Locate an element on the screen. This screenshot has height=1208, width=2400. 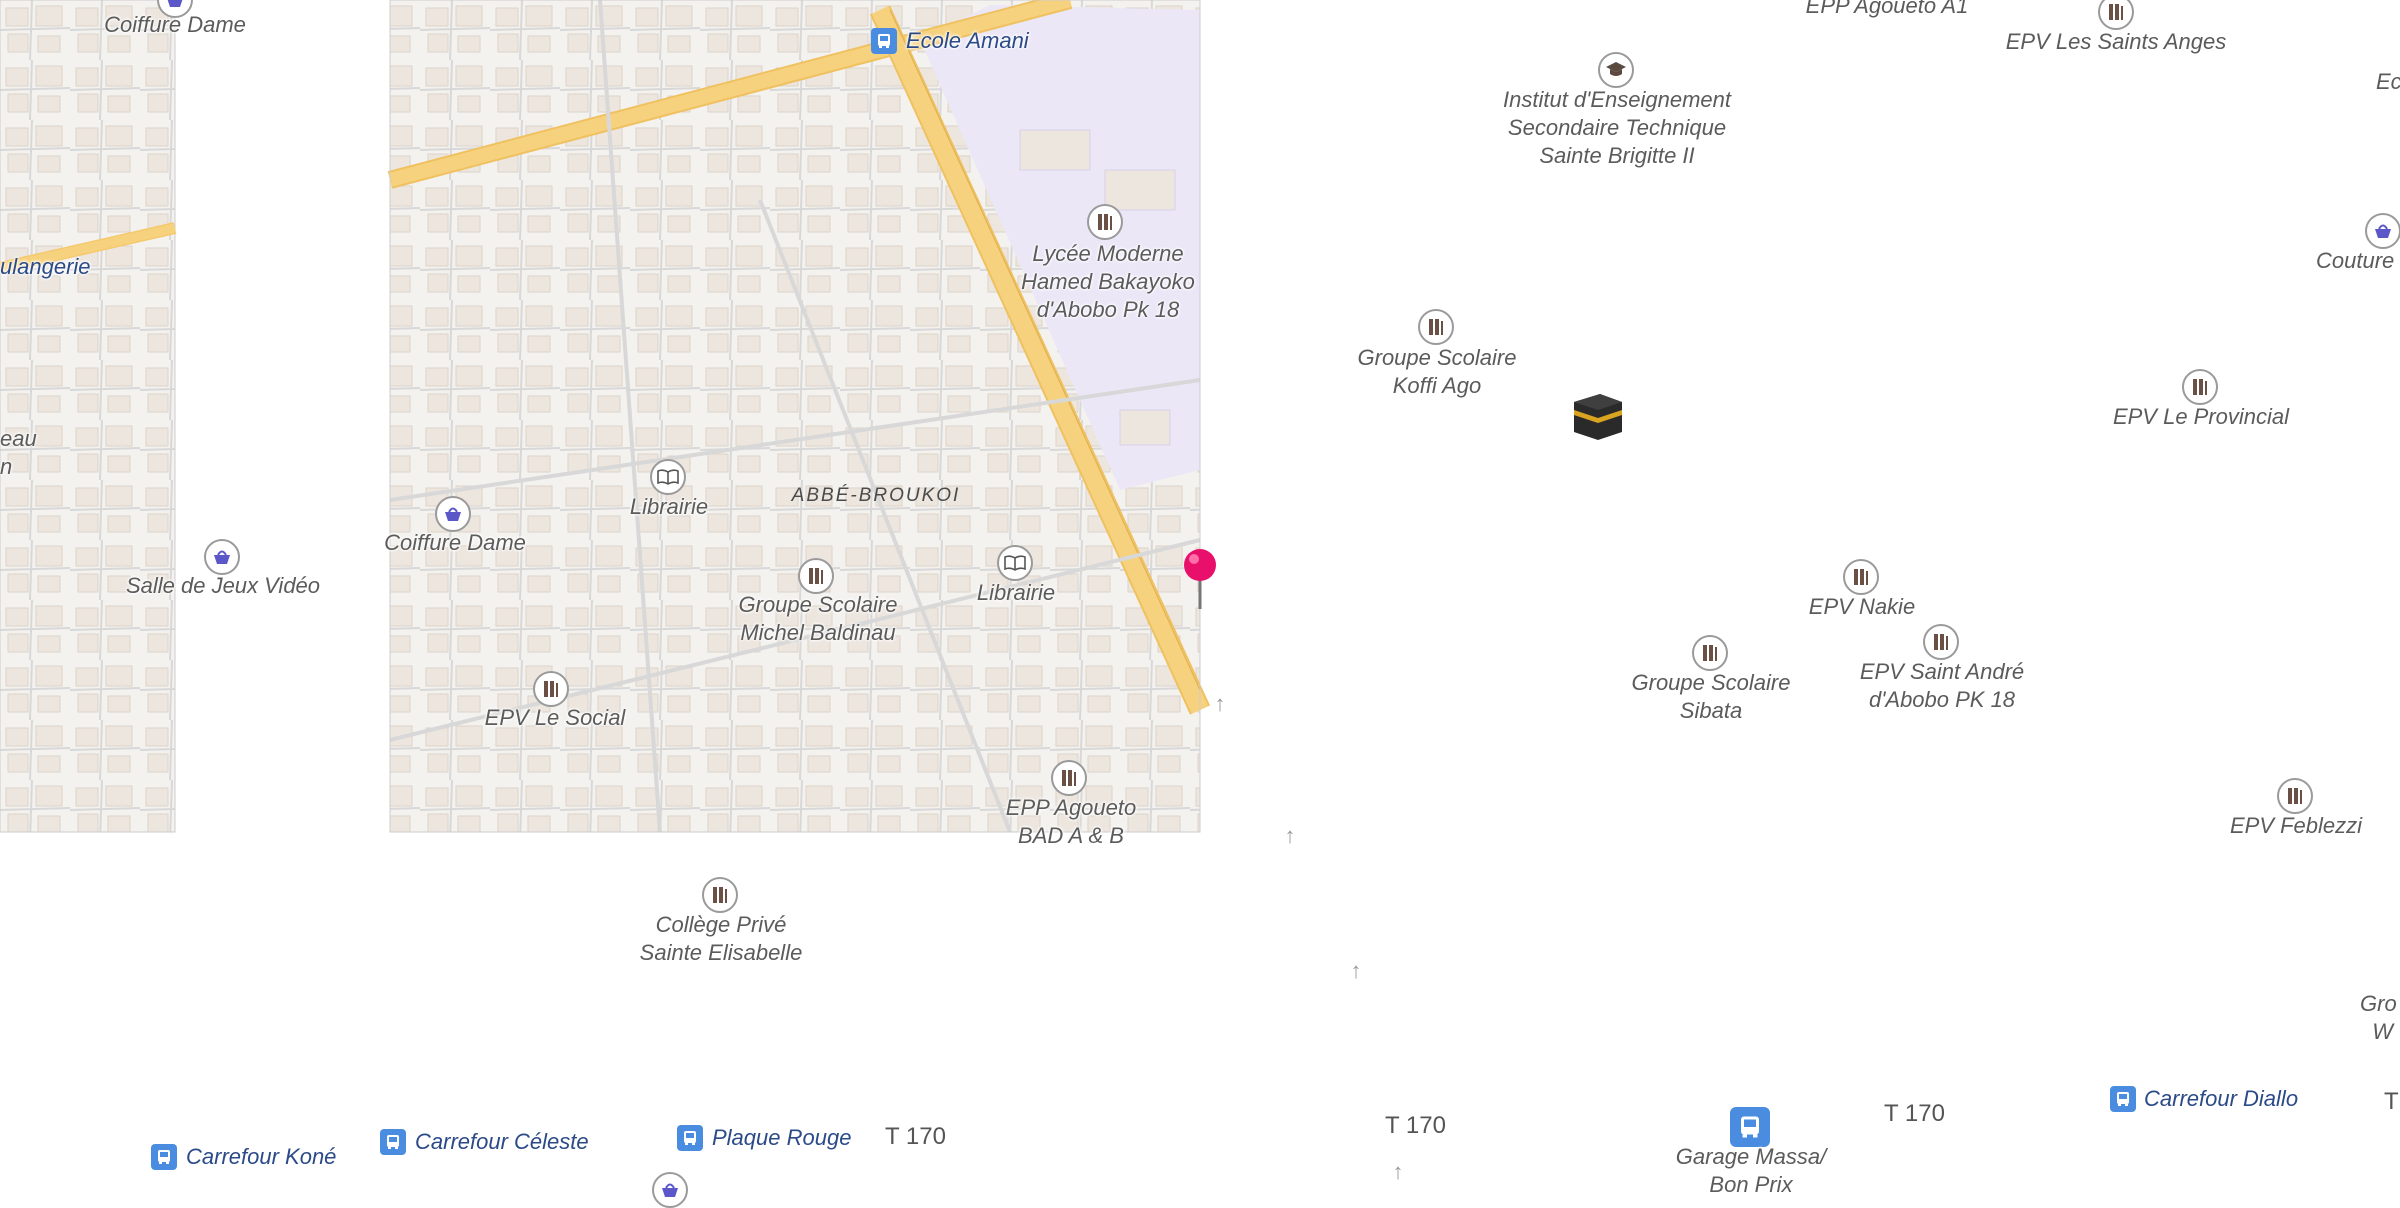
cut-label-boulangerie: ulangerie is located at coordinates (45, 266).